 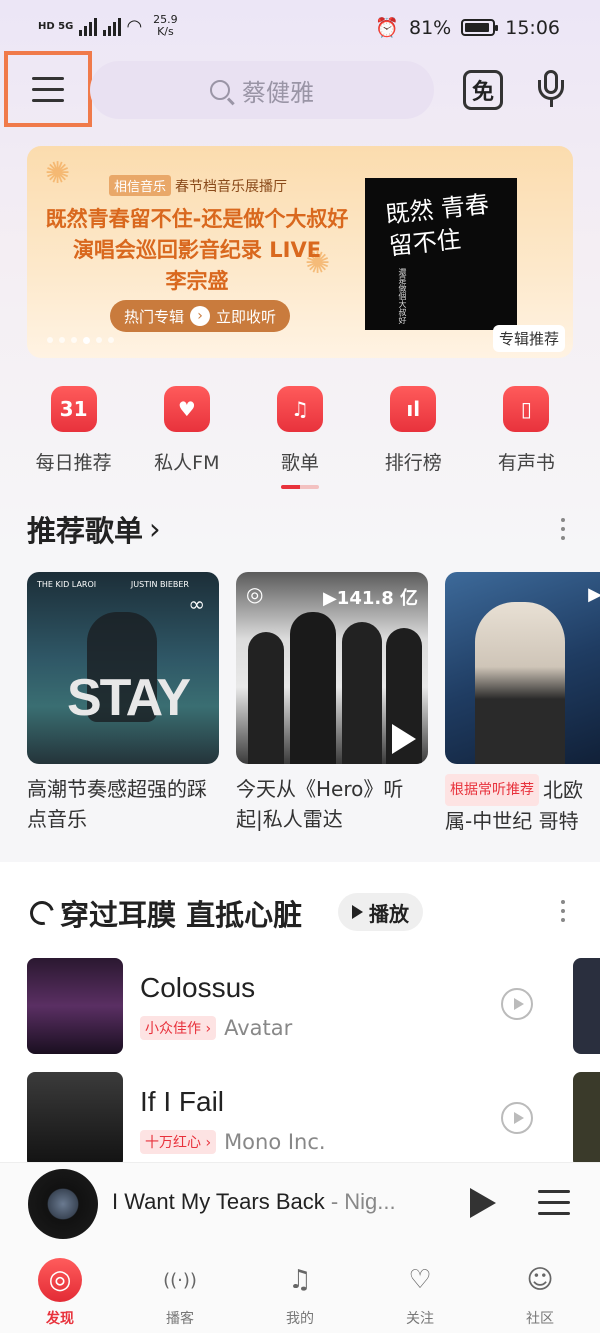 I want to click on wifi-icon: ◠, so click(x=134, y=26).